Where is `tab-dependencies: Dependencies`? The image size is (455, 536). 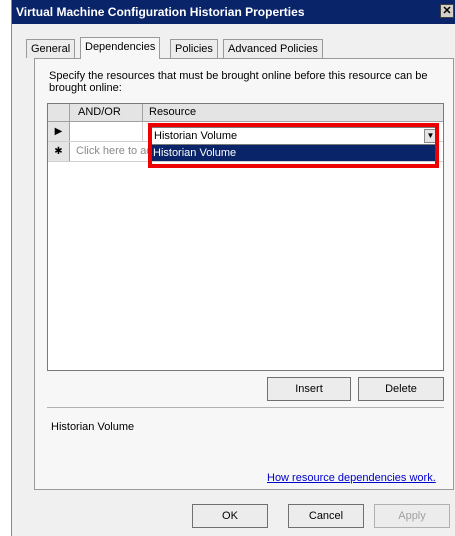
tab-dependencies: Dependencies is located at coordinates (120, 48).